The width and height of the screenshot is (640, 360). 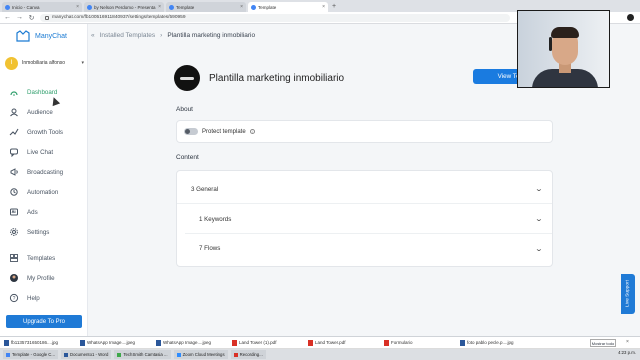 I want to click on templates-icon, so click(x=14, y=258).